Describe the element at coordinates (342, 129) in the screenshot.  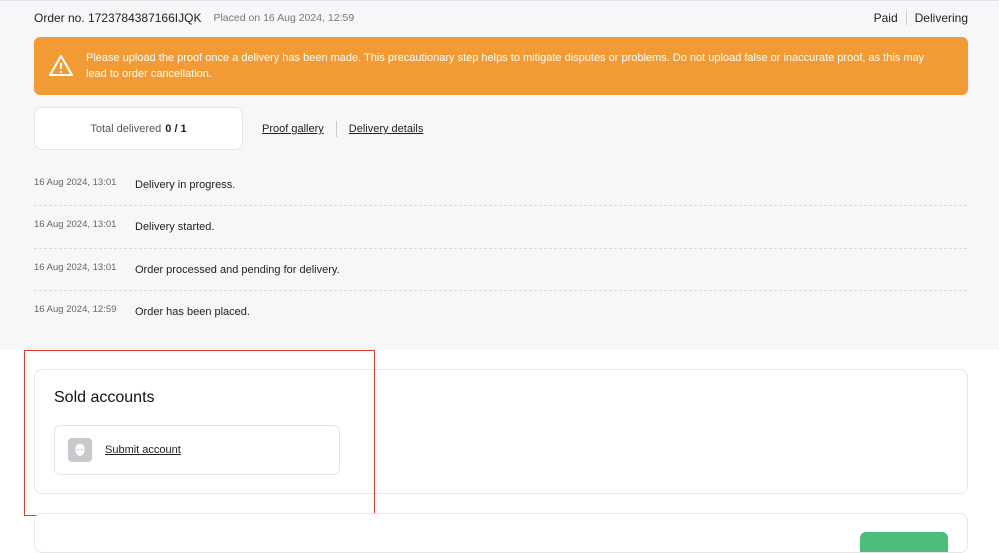
I see `order-links: Proof gallery Delivery details` at that location.